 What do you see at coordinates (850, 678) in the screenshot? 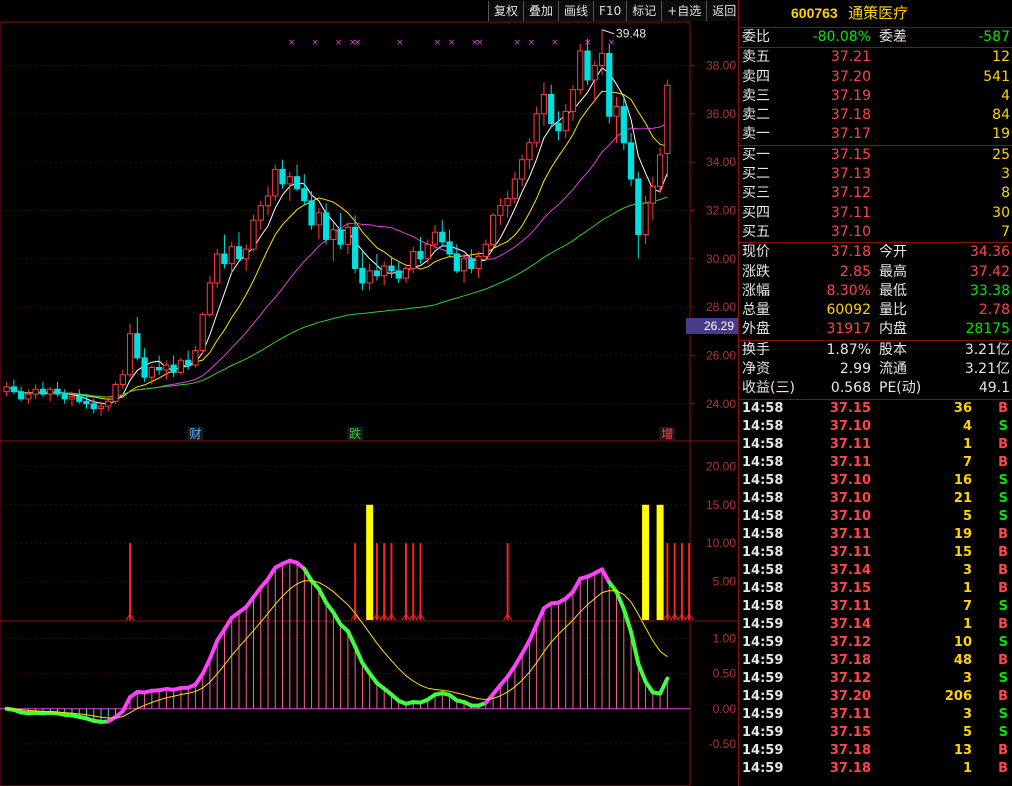
I see `tick-price: 37.12` at bounding box center [850, 678].